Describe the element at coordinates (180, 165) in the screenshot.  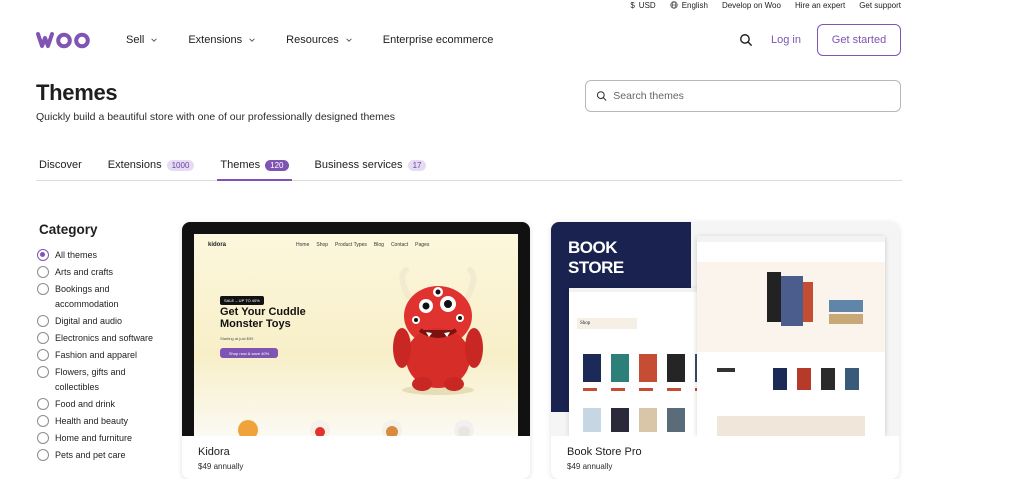
I see `count-badge: 1000` at that location.